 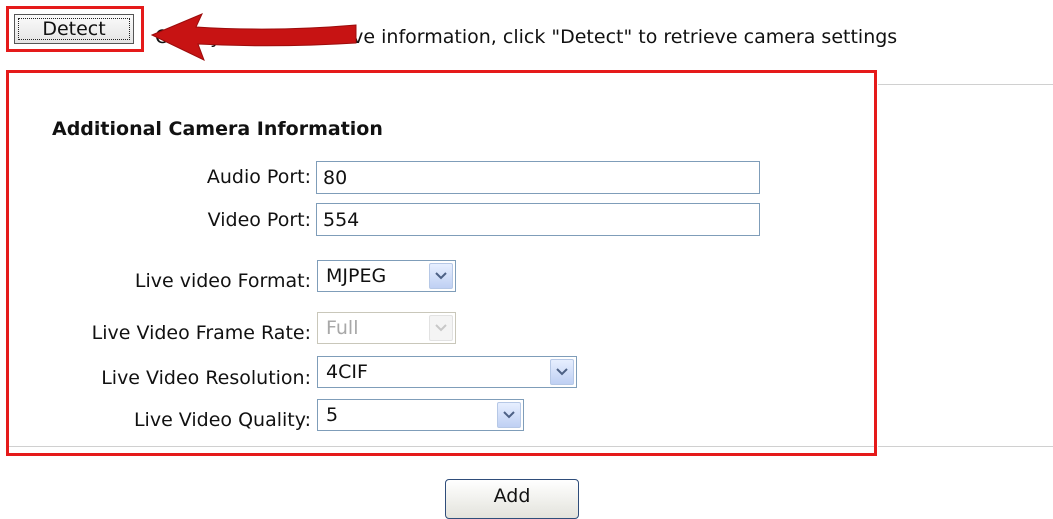 I want to click on frame-rate-value: Full, so click(x=342, y=328).